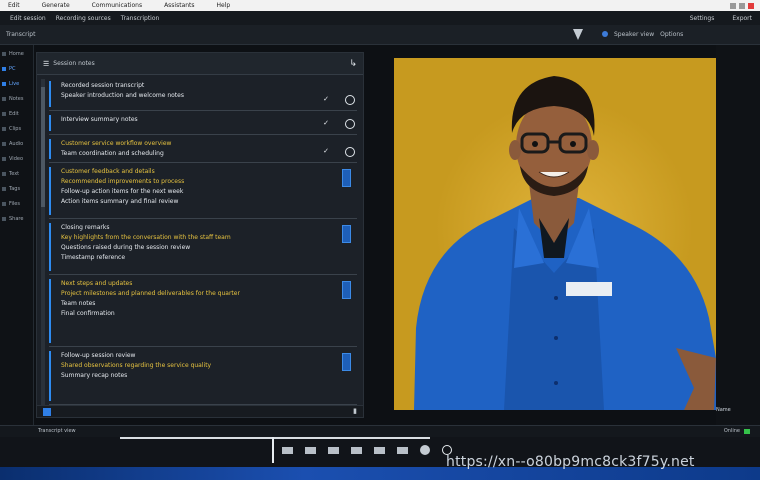  Describe the element at coordinates (634, 34) in the screenshot. I see `header-right-label: Speaker view` at that location.